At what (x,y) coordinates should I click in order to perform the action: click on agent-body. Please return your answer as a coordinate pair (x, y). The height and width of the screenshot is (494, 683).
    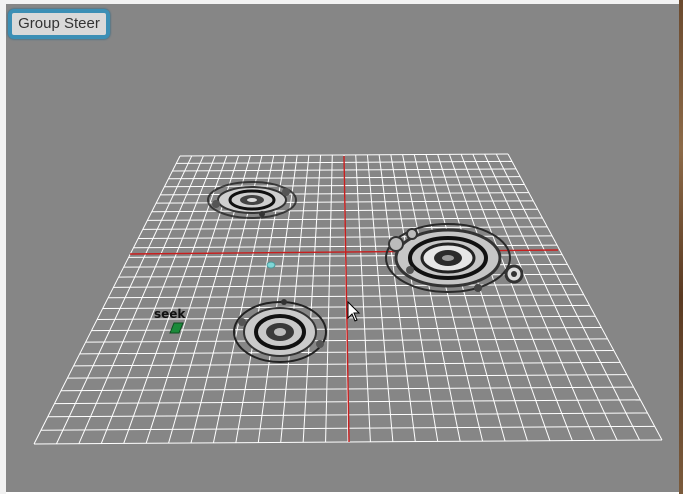
    Looking at the image, I should click on (176, 328).